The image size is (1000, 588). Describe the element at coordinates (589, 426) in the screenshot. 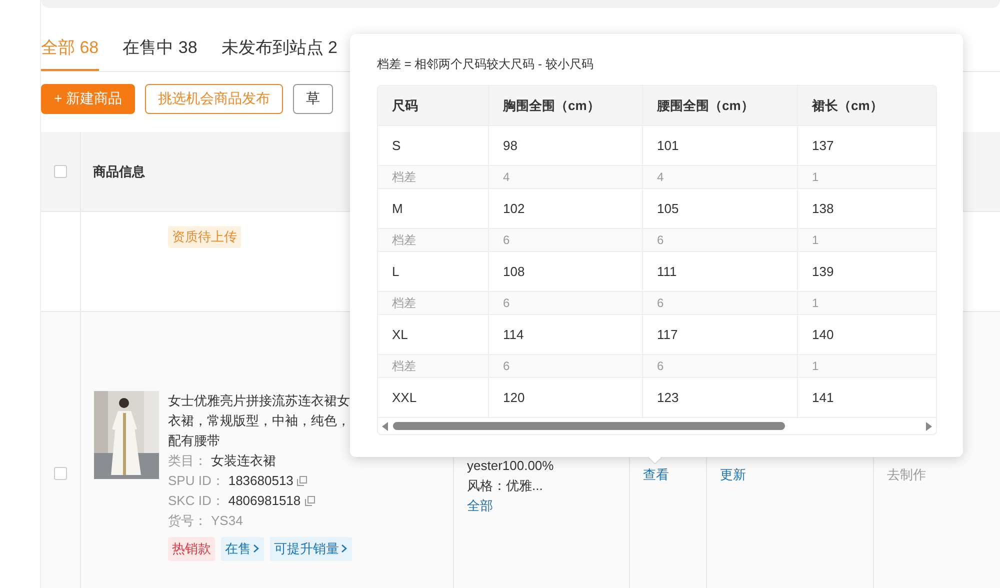

I see `scrollbar-thumb` at that location.